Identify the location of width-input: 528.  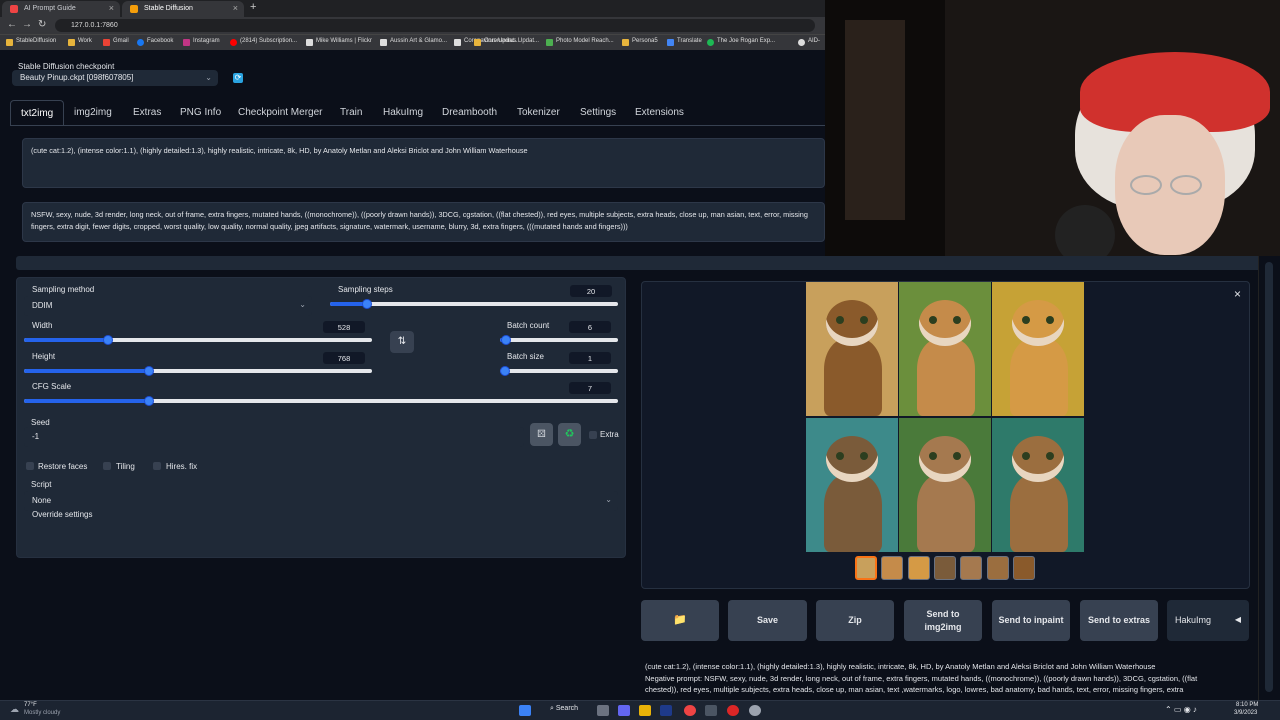
(344, 327).